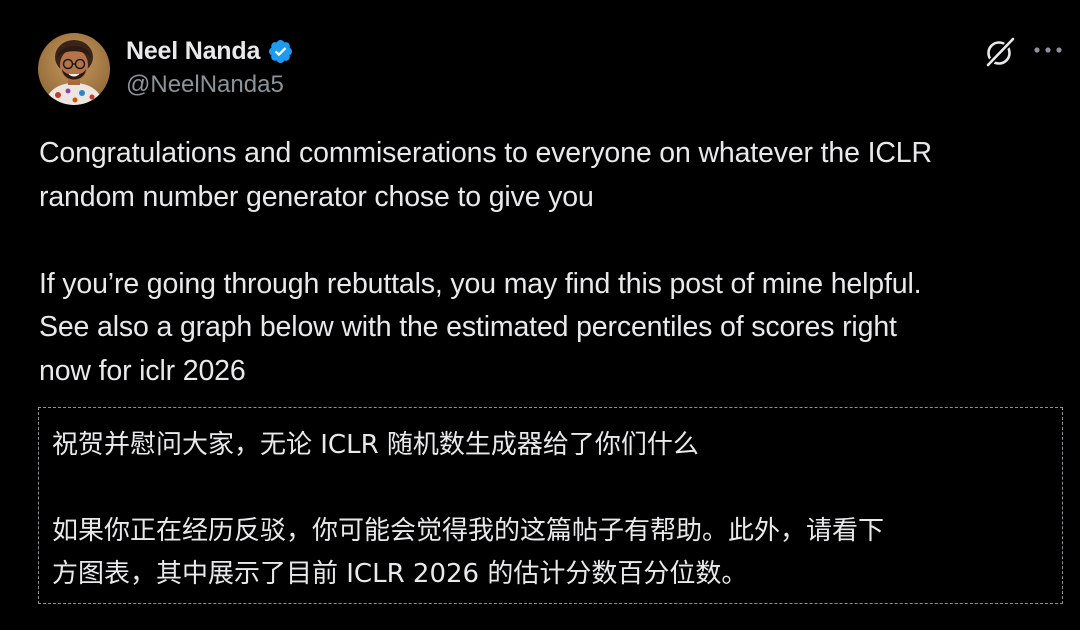 The image size is (1080, 630). Describe the element at coordinates (1048, 50) in the screenshot. I see `more-icon` at that location.